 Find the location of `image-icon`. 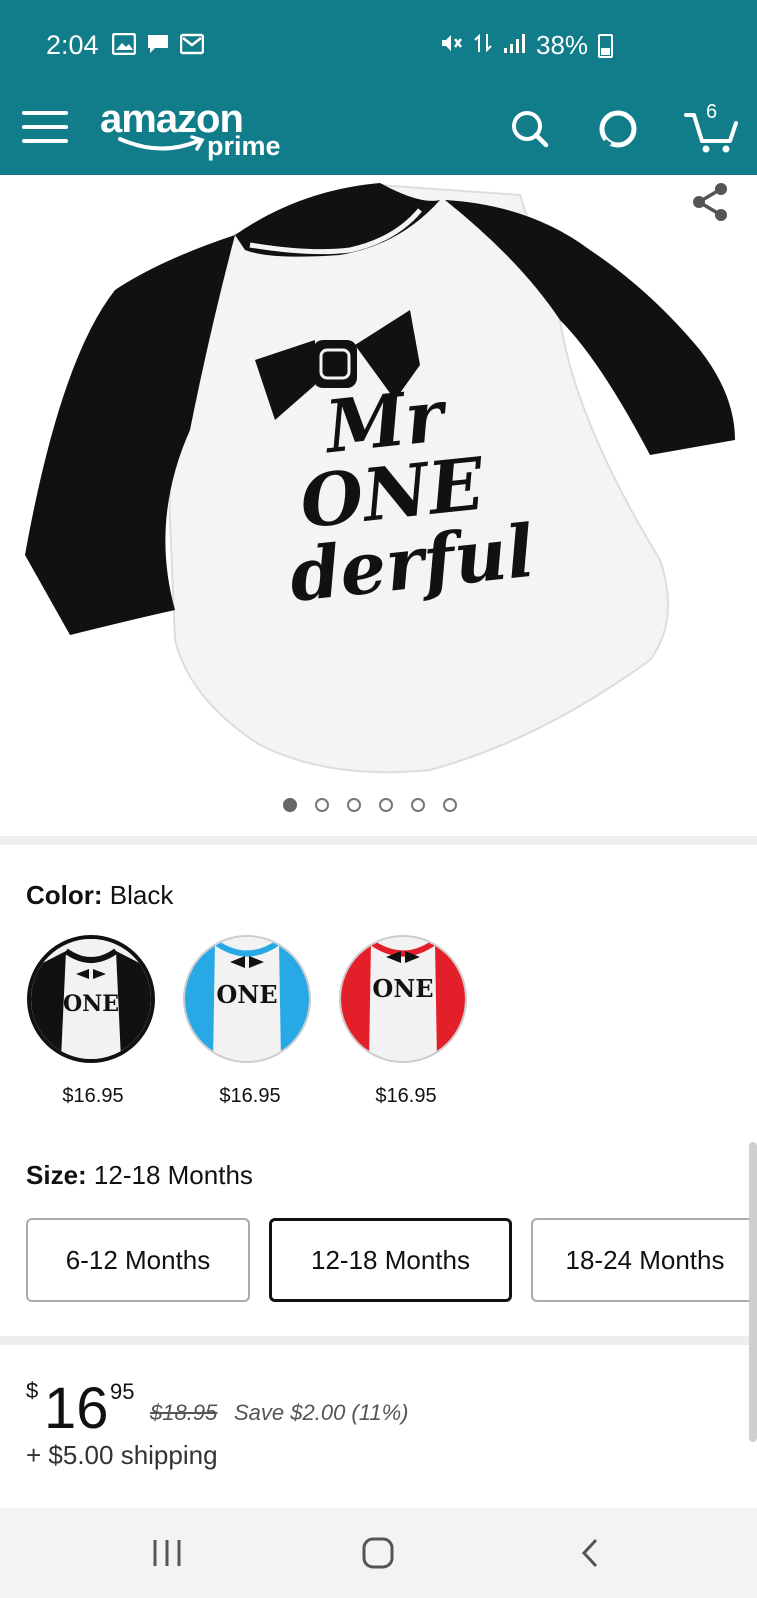

image-icon is located at coordinates (124, 46).